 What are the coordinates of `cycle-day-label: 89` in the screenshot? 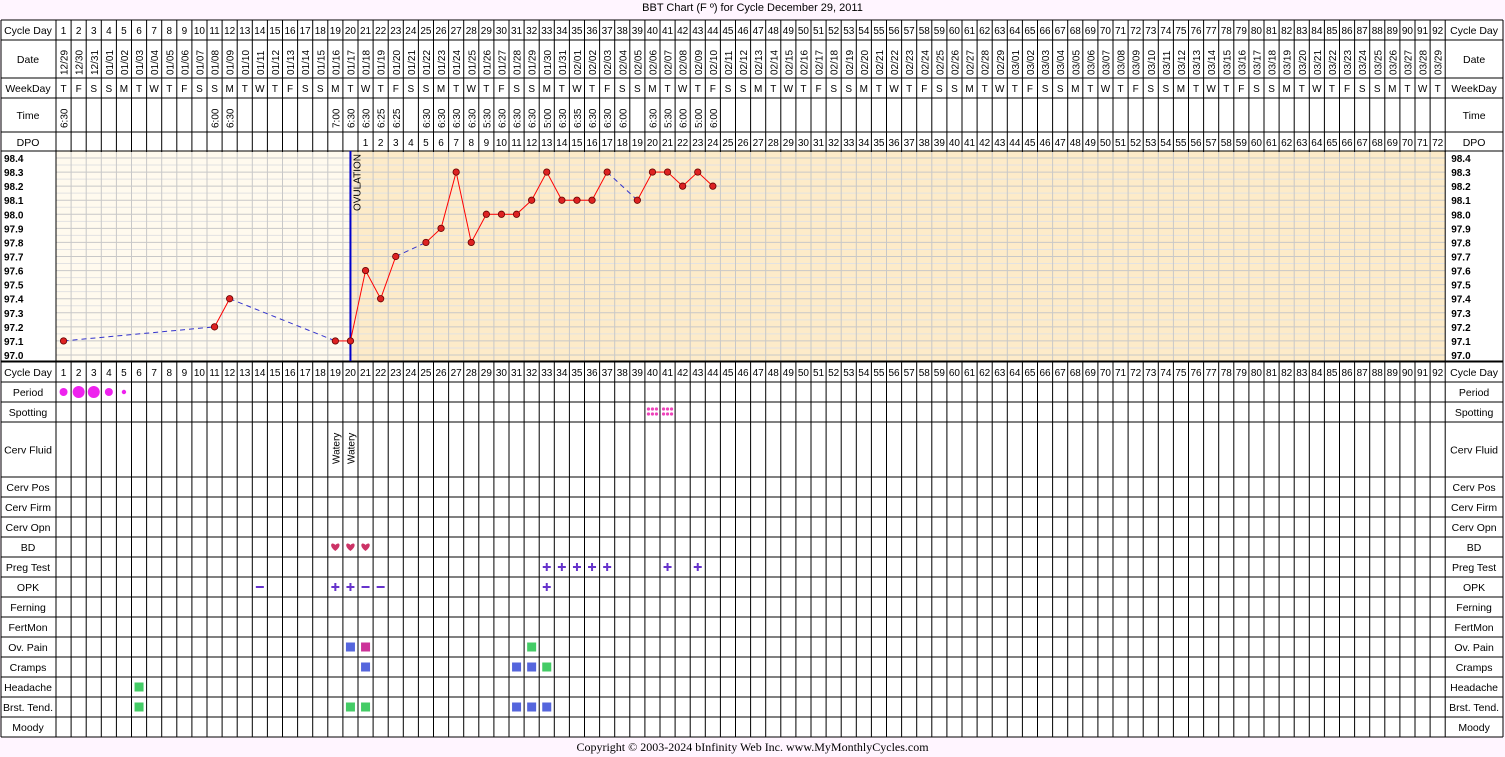 It's located at (1393, 373).